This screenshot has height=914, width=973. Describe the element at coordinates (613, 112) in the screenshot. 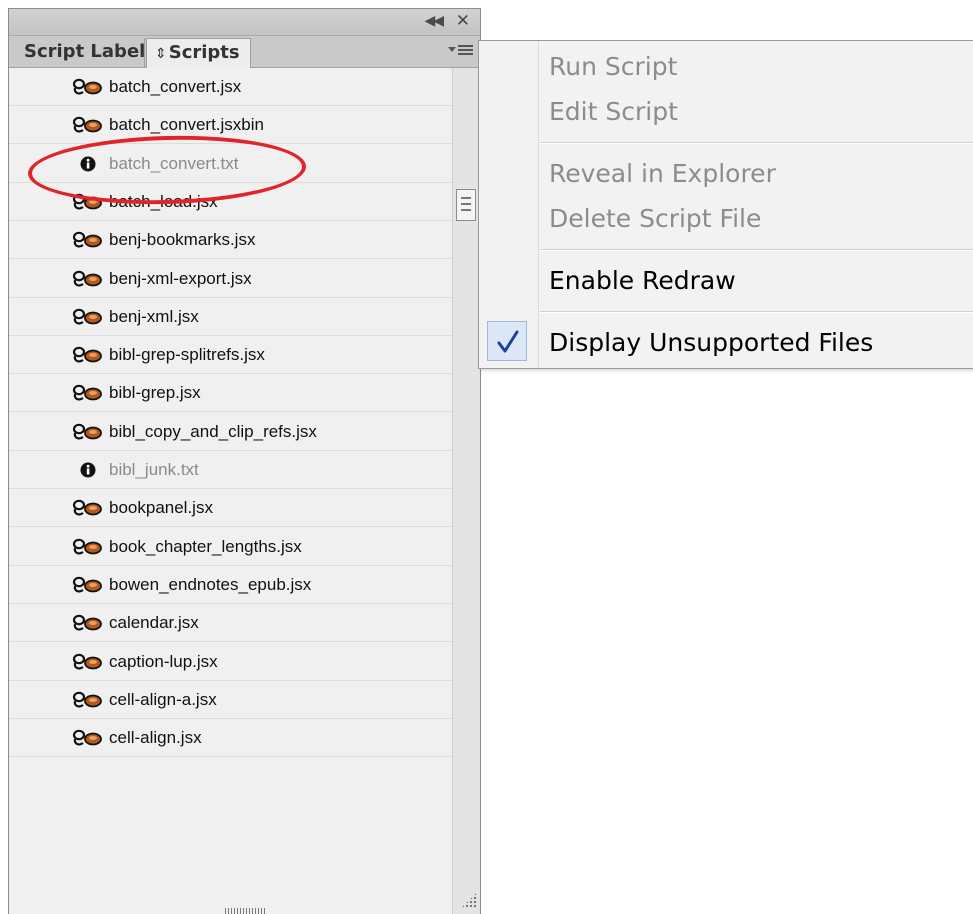

I see `menu-item-edit-script: Edit Script` at that location.